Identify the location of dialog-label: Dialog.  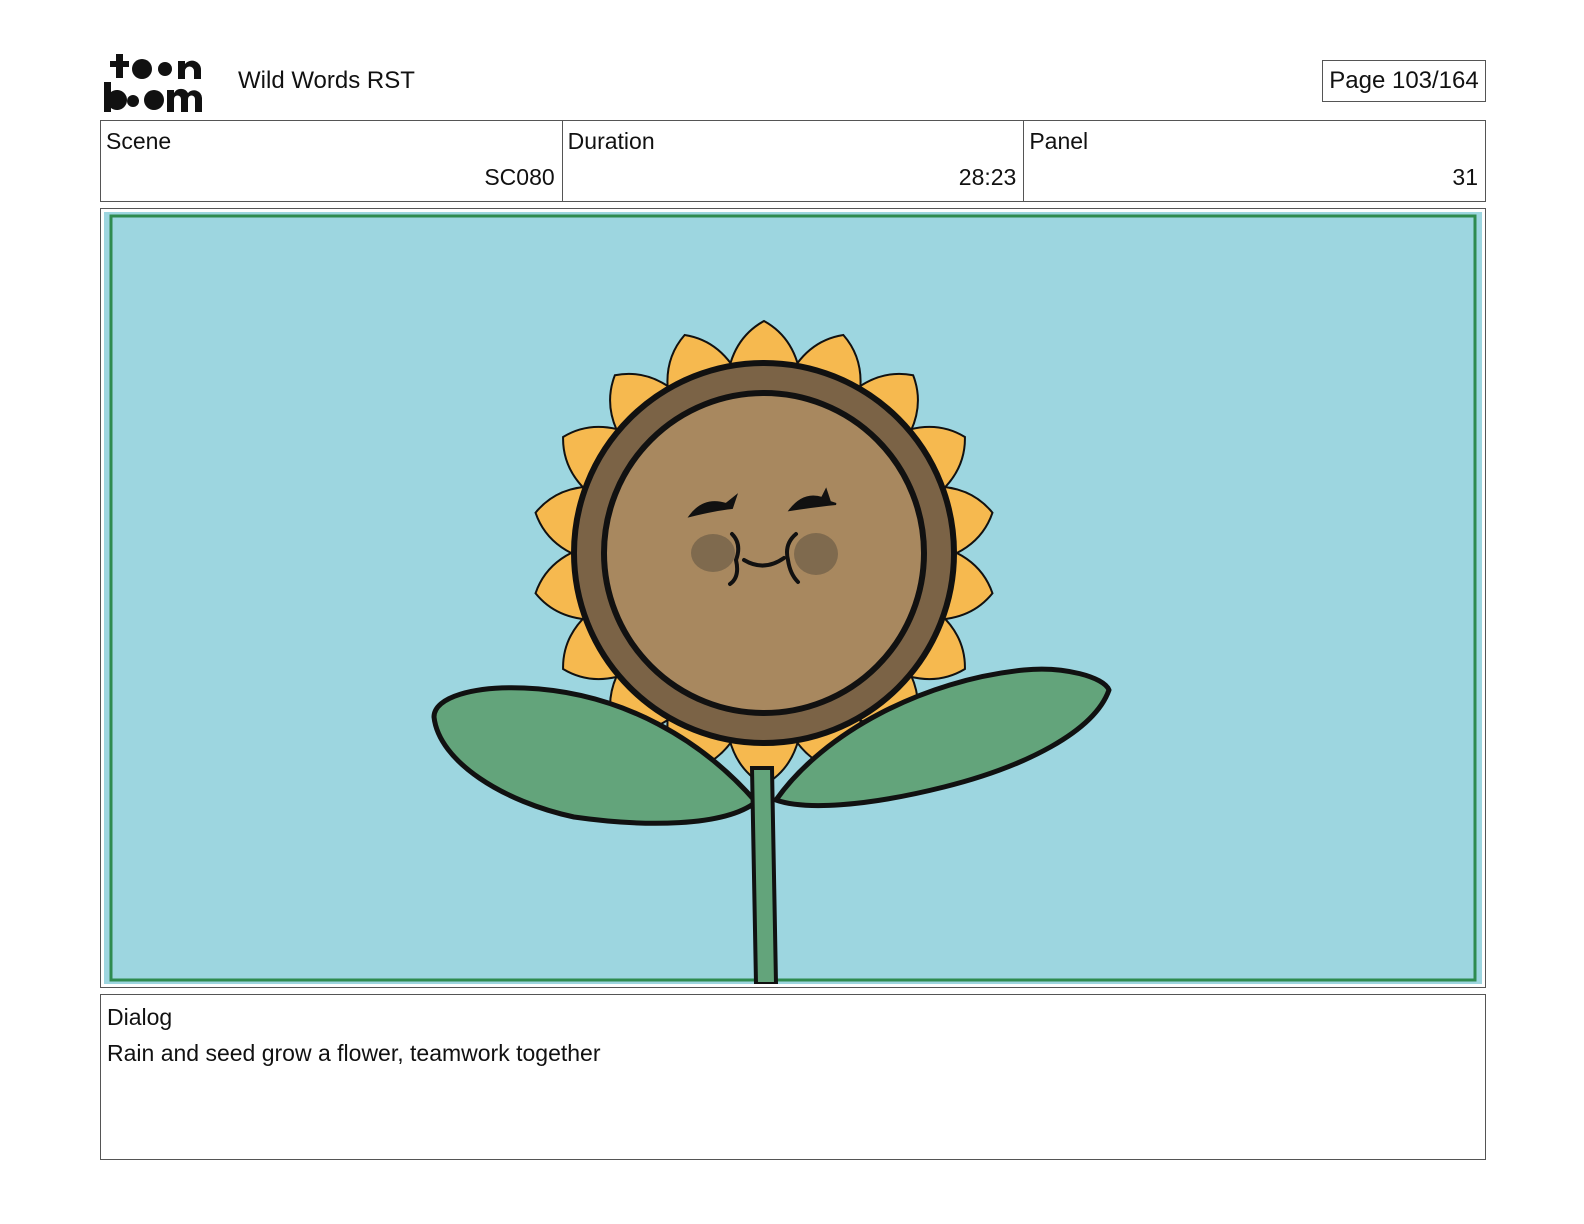
(140, 1017).